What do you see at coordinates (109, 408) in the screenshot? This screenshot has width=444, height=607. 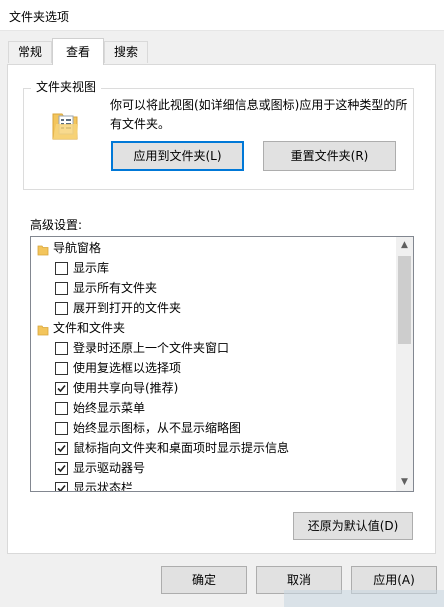 I see `option-label: 始终显示菜单` at bounding box center [109, 408].